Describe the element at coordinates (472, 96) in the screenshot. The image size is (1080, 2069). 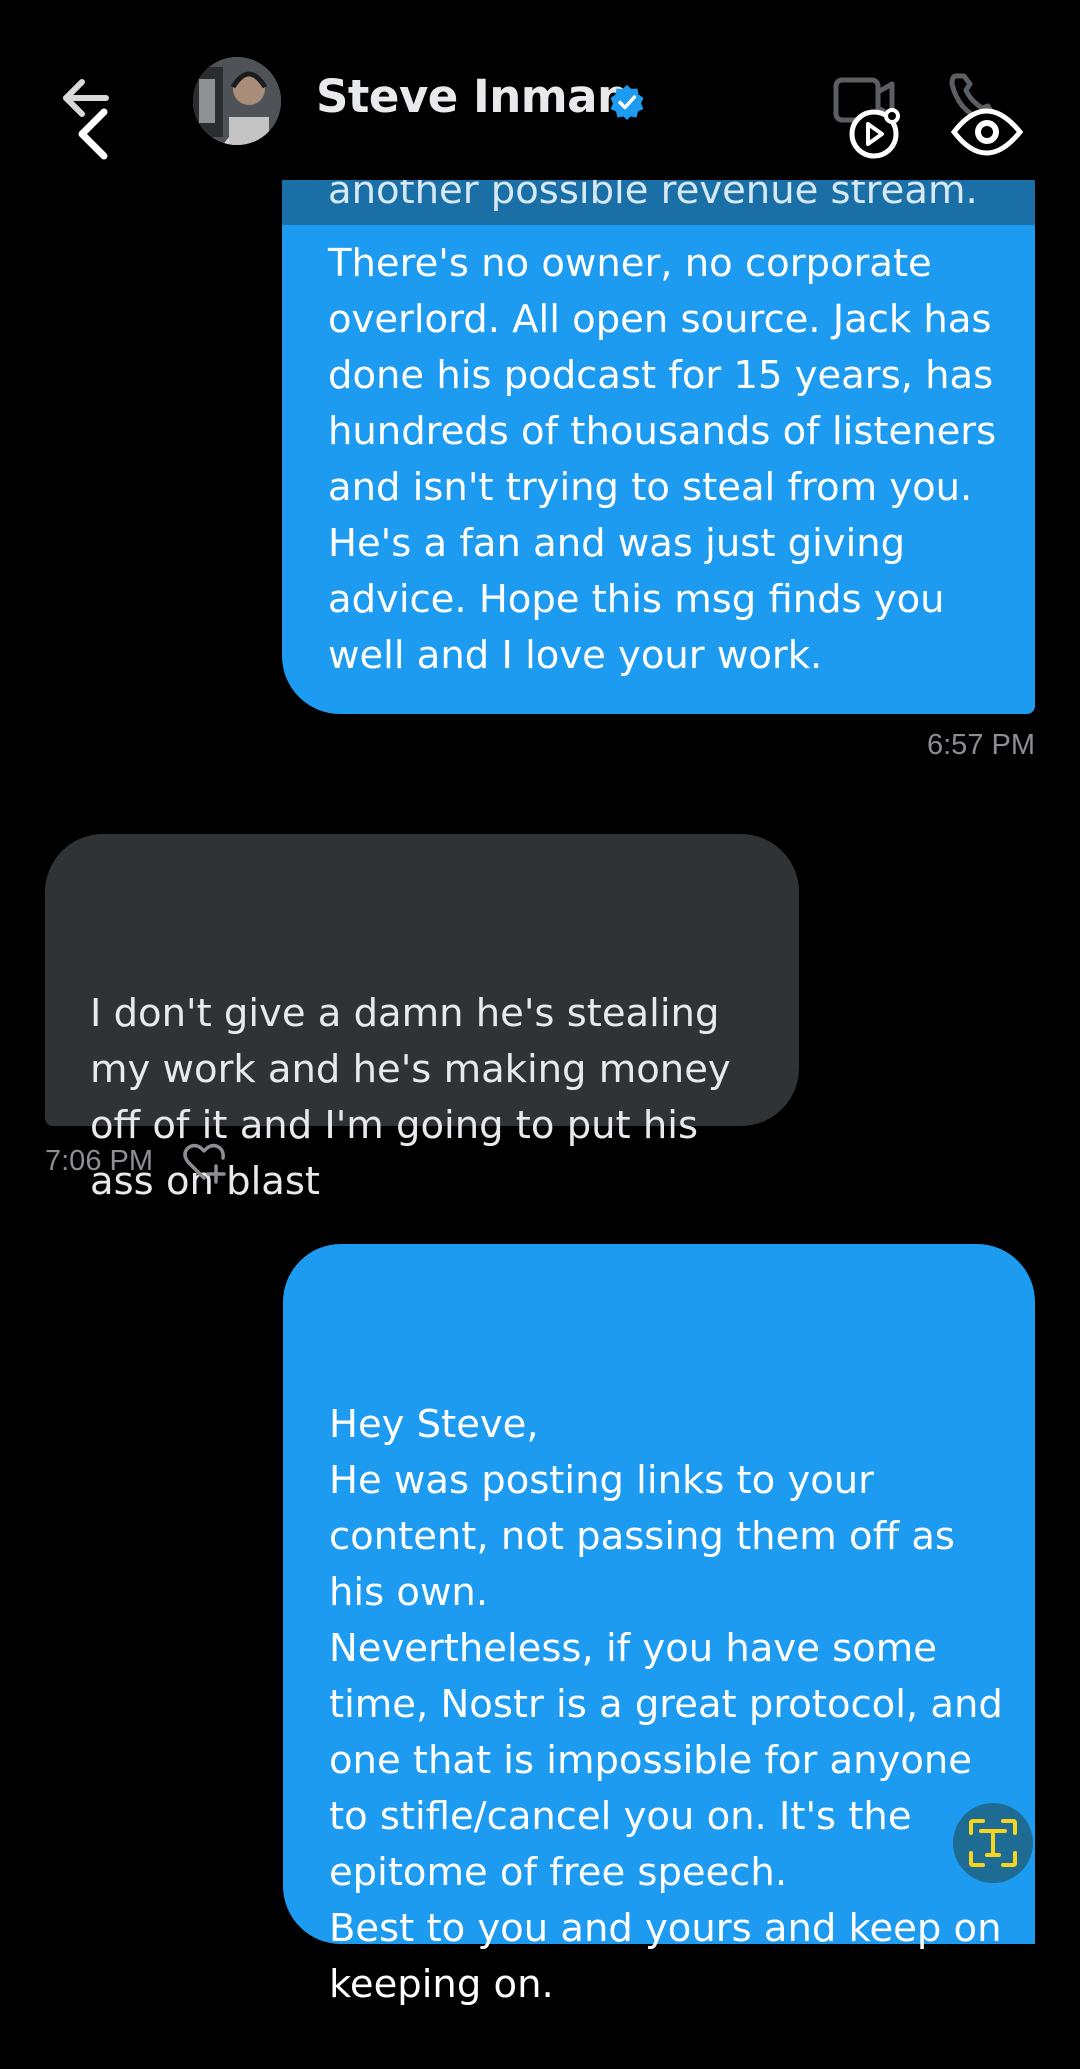
I see `contact-name: Steve Inman` at that location.